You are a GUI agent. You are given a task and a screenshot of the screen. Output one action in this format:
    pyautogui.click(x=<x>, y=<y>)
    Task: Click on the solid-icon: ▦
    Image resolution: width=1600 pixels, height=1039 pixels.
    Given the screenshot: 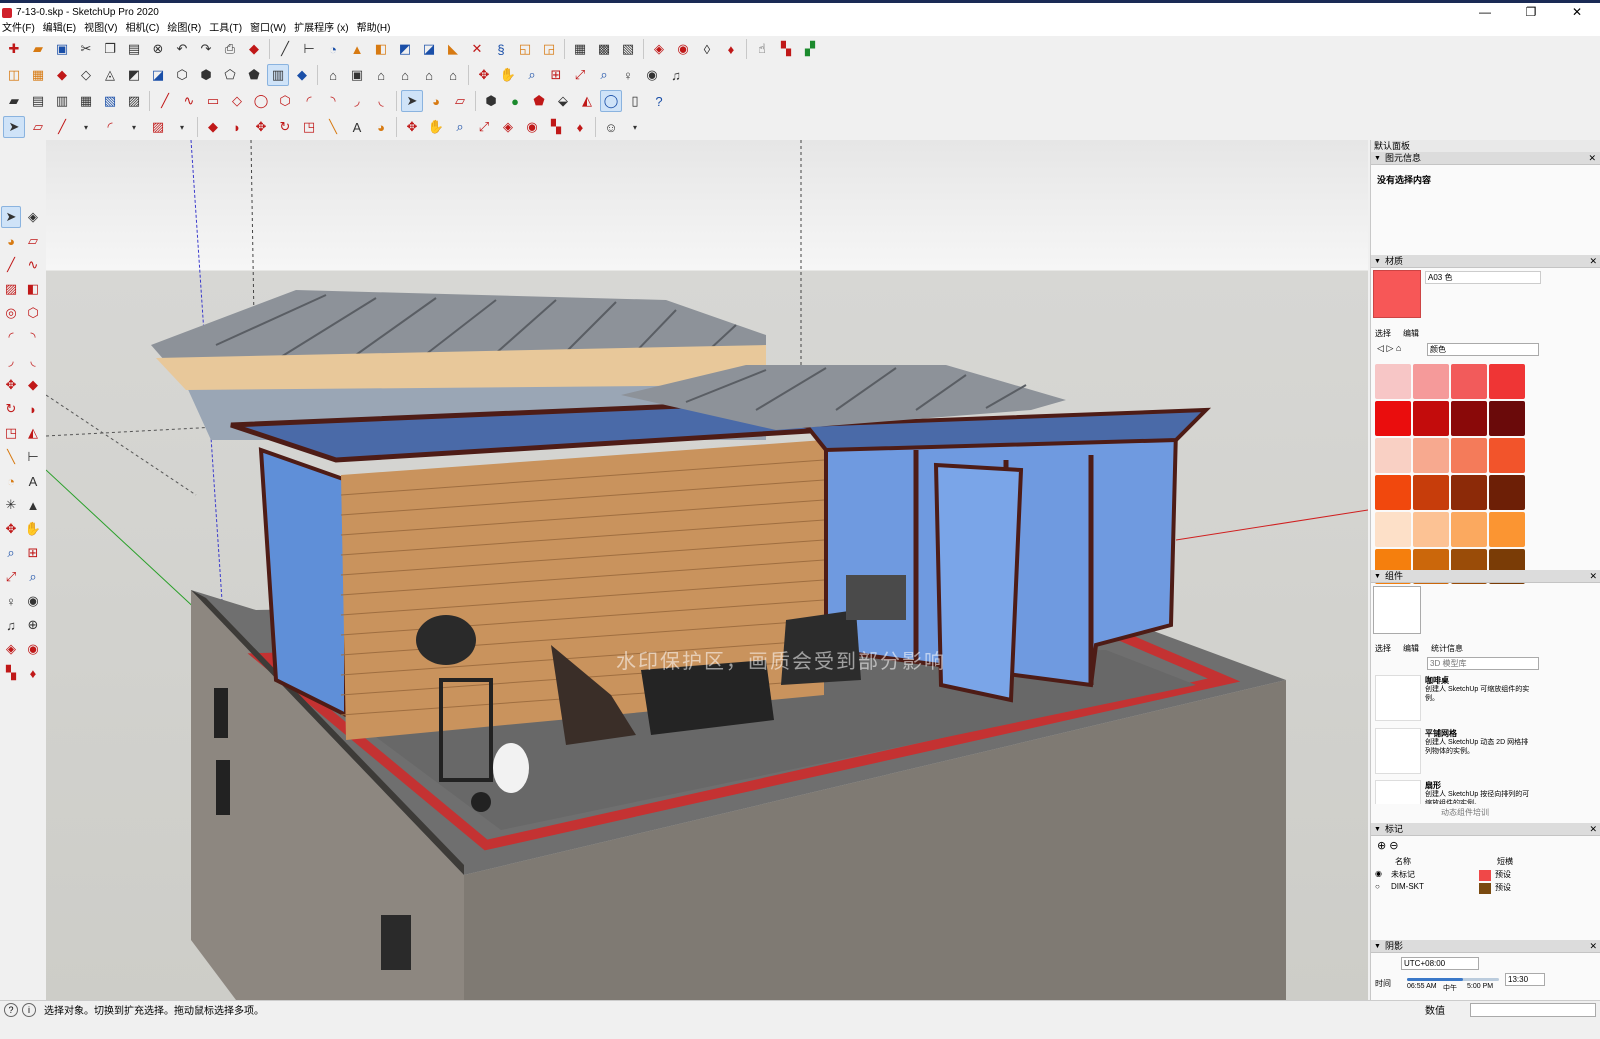 What is the action you would take?
    pyautogui.click(x=86, y=101)
    